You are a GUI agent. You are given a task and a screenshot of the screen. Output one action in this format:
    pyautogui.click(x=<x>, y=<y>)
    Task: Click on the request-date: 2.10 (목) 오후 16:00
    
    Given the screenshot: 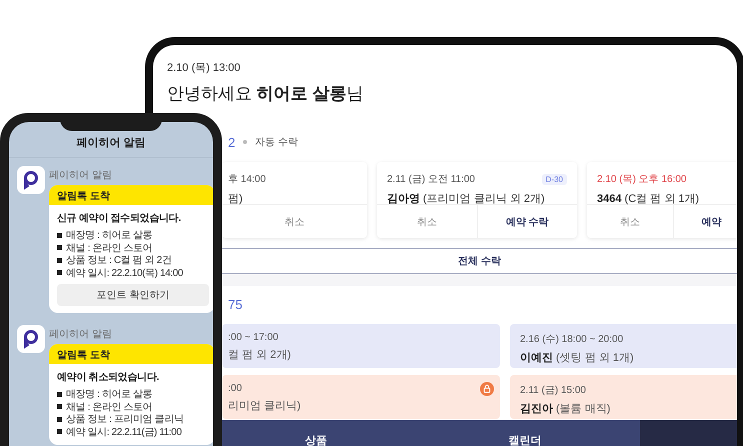 What is the action you would take?
    pyautogui.click(x=641, y=179)
    